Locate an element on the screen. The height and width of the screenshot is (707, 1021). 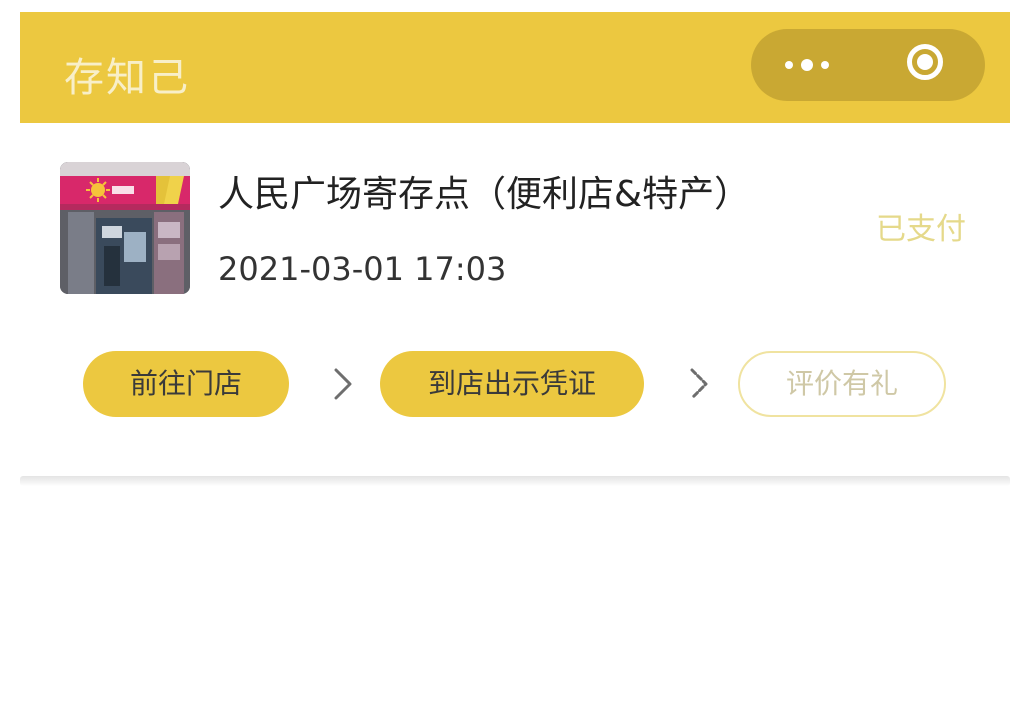
close-miniprogram-button is located at coordinates (936, 65).